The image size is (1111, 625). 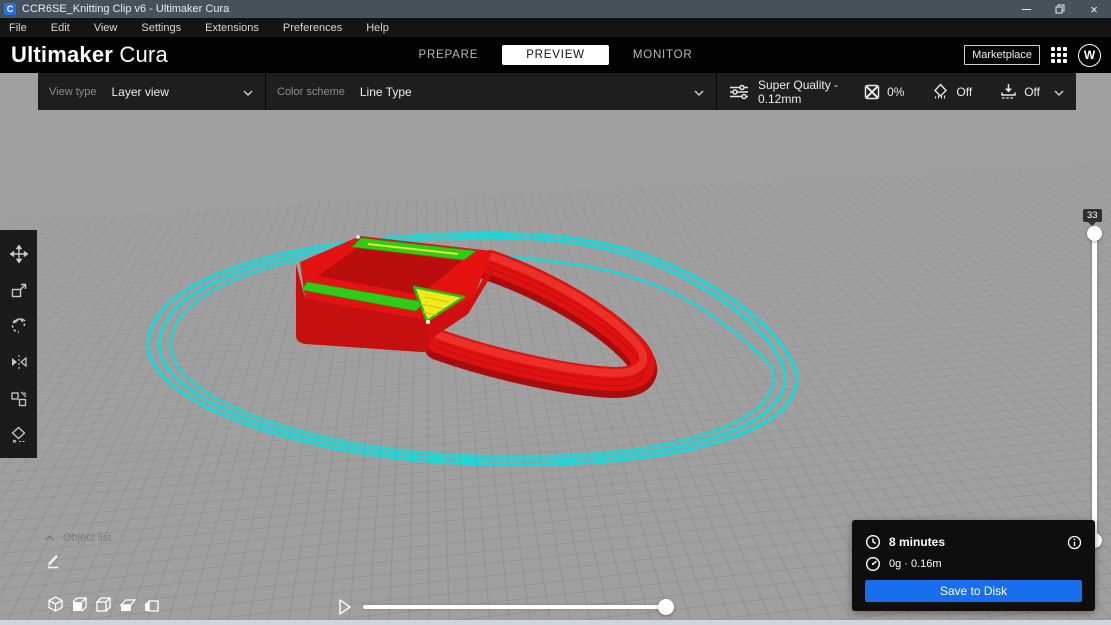 What do you see at coordinates (1008, 91) in the screenshot?
I see `adhesion-icon` at bounding box center [1008, 91].